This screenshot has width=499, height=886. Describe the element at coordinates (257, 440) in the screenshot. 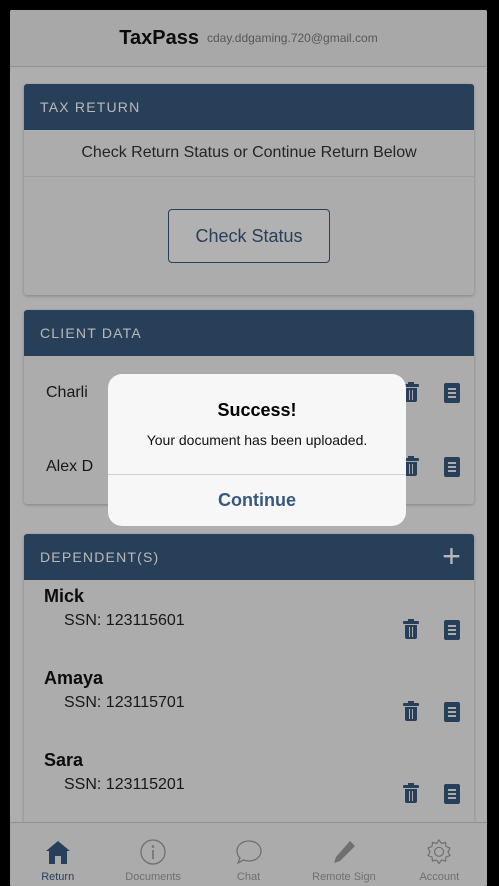

I see `alert-message: Your document has been uploaded.` at that location.